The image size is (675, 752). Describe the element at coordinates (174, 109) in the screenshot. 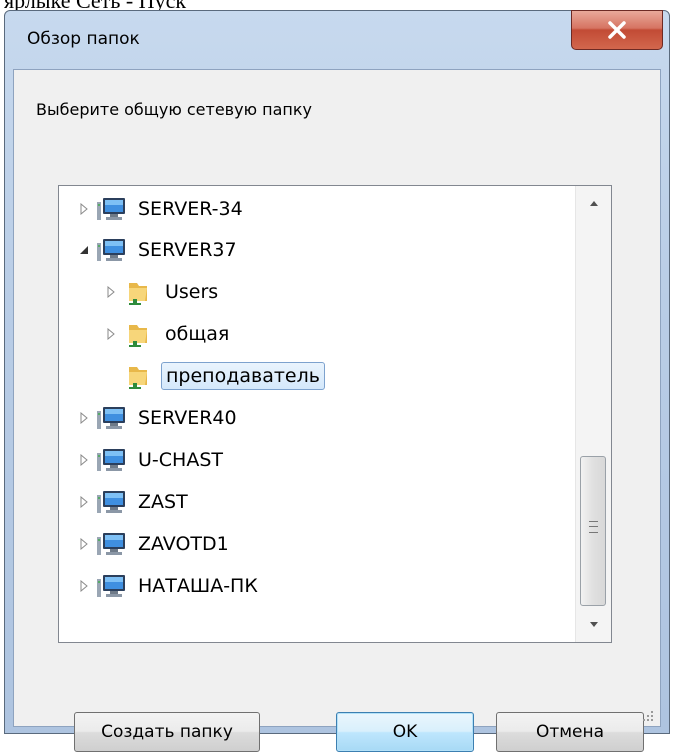

I see `dialog-prompt: Выберите общую сетевую папку` at that location.